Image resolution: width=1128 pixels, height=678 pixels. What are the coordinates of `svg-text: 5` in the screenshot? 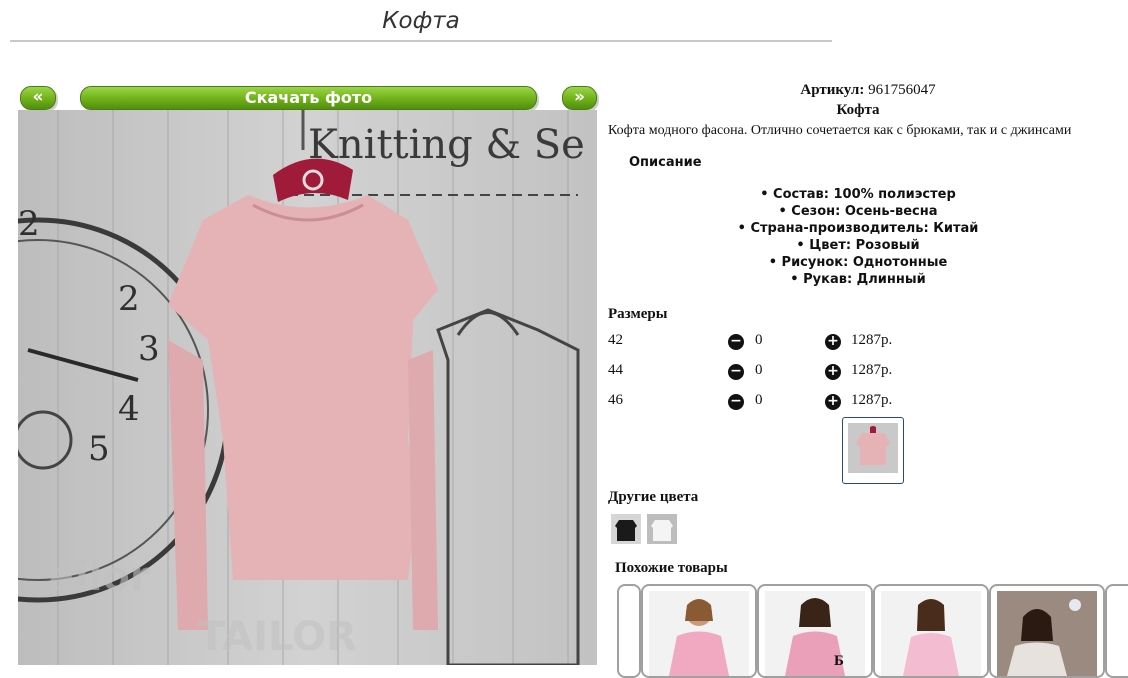 It's located at (99, 449).